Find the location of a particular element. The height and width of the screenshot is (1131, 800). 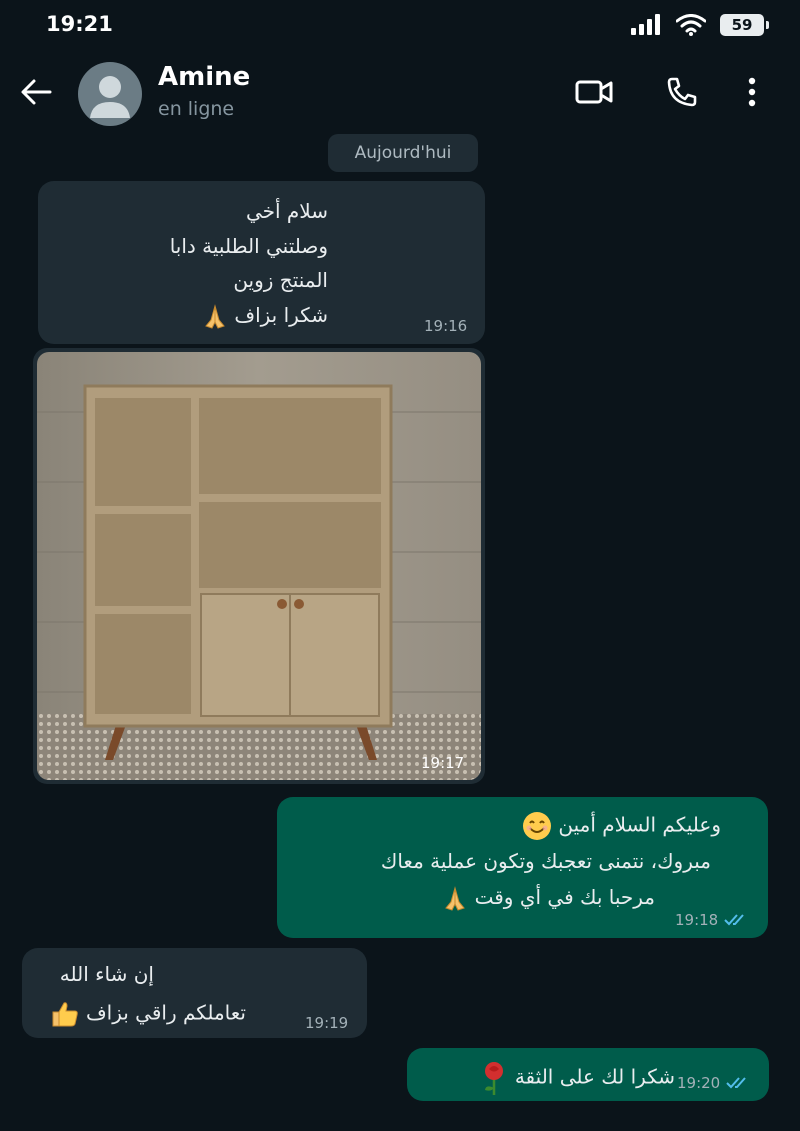

image-time: 19:17 is located at coordinates (442, 763).